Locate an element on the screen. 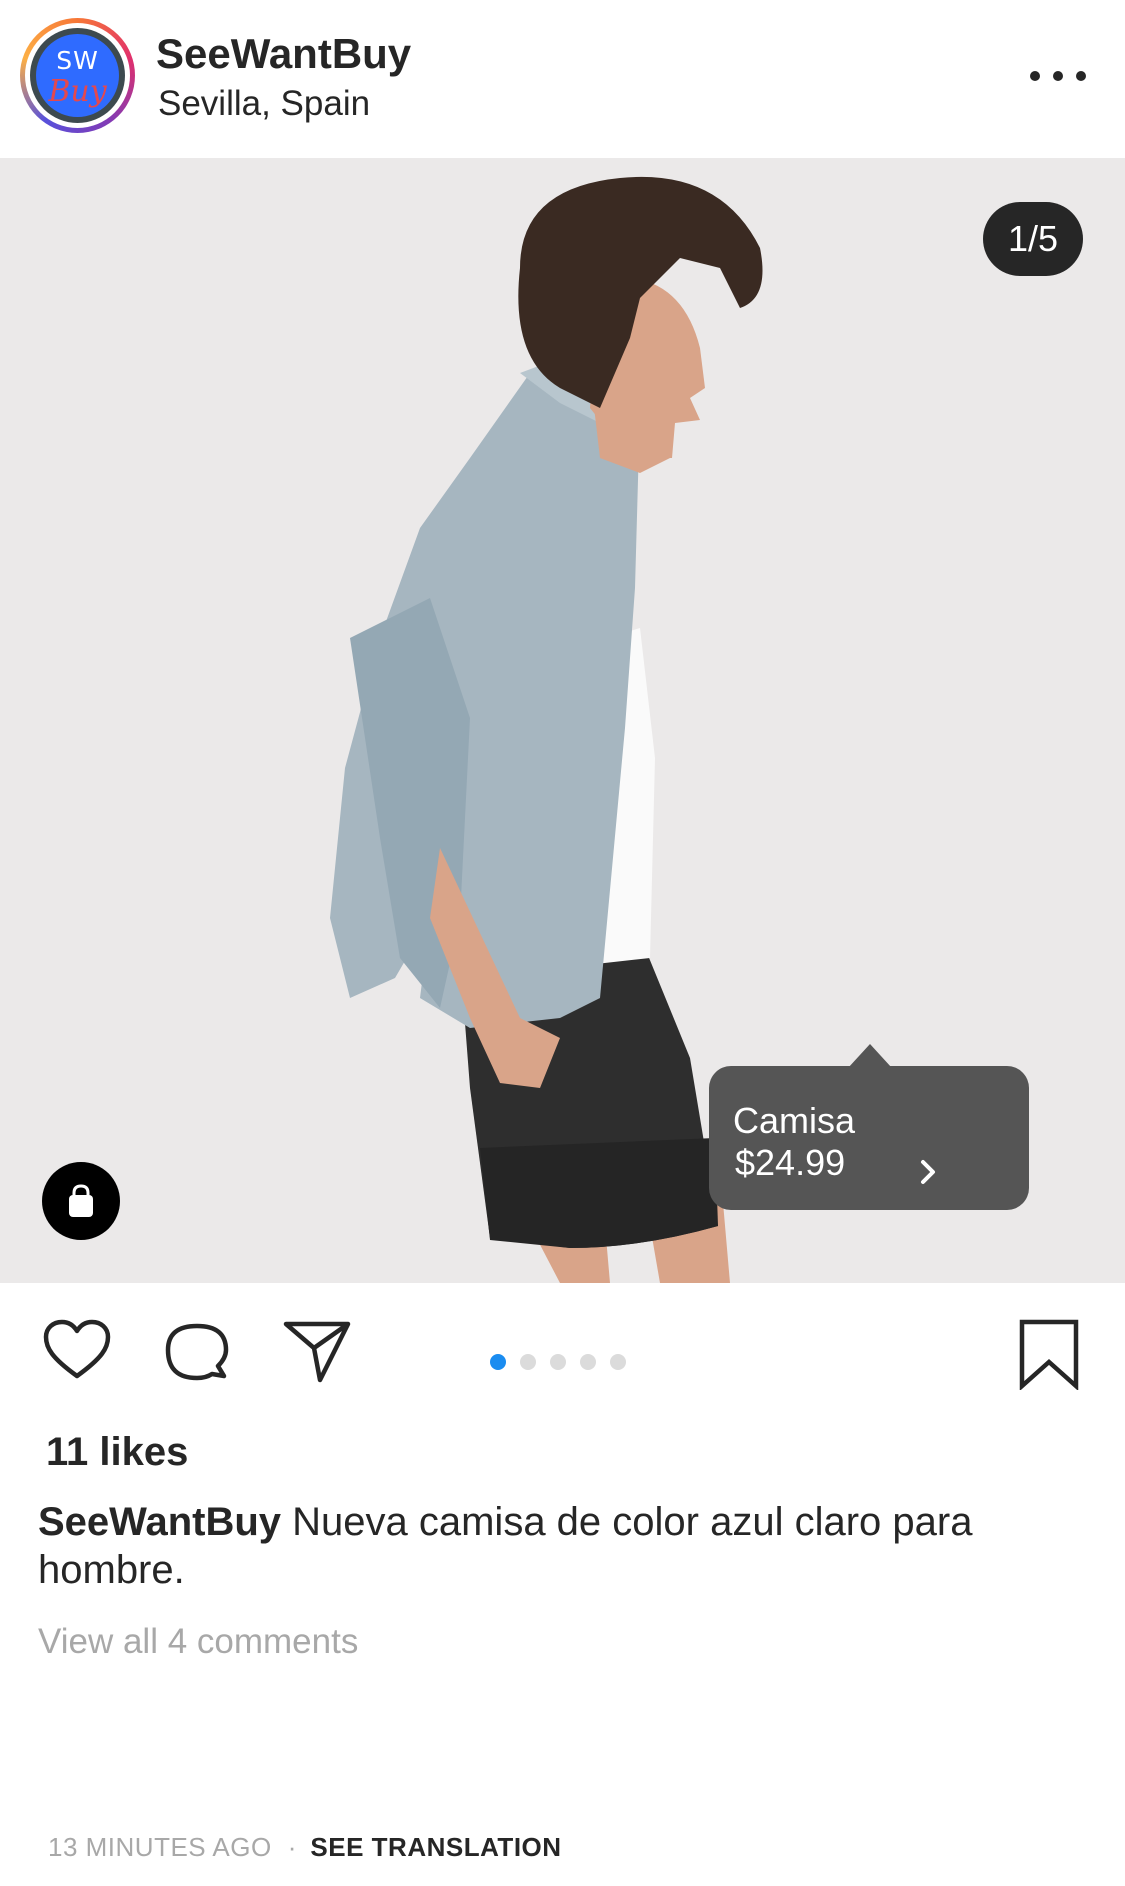  carousel-indicator is located at coordinates (558, 1362).